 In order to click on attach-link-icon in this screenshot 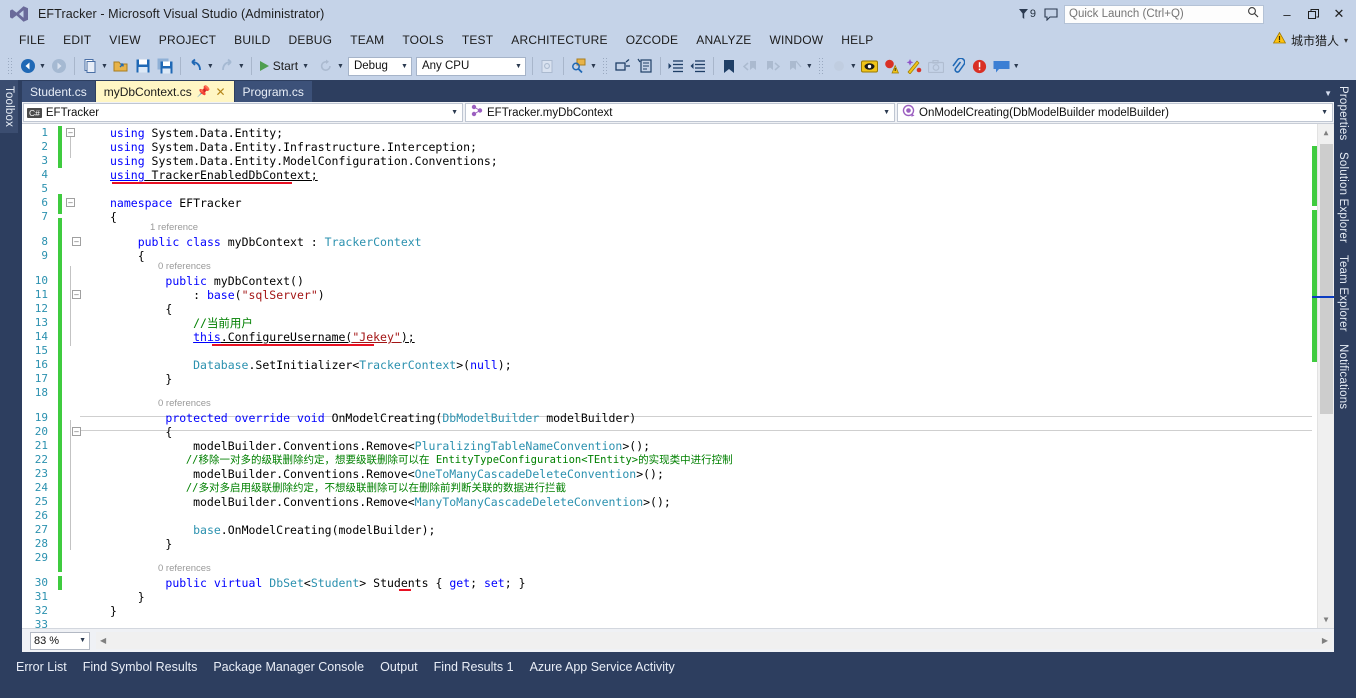, I will do `click(958, 66)`.